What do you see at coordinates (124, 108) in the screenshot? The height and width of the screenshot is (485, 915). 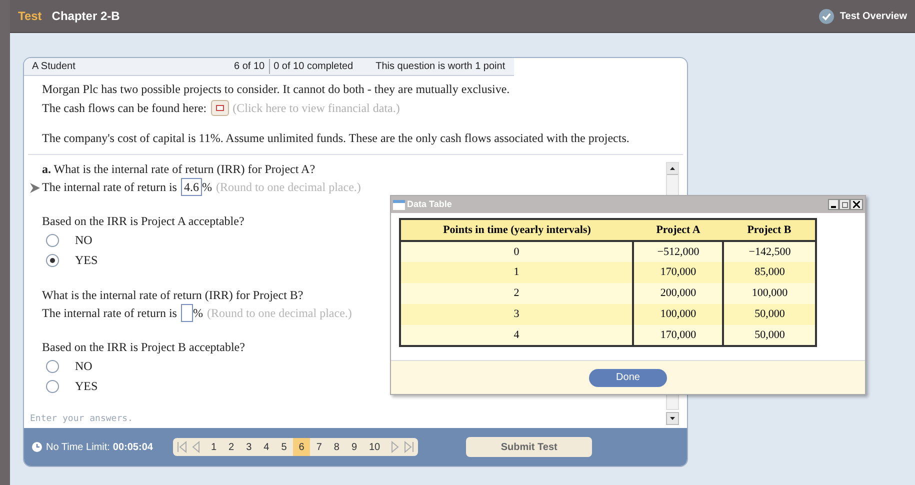 I see `cash-flows-text: The cash flows can be found here:` at bounding box center [124, 108].